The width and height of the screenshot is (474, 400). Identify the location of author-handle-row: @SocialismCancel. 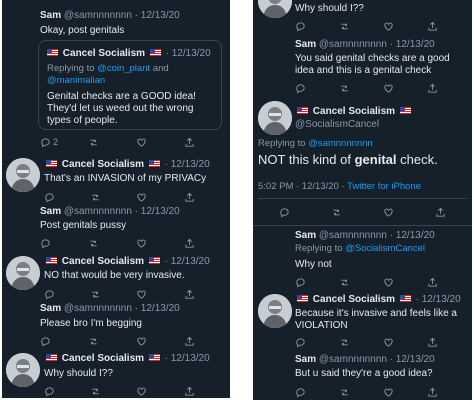
(337, 125).